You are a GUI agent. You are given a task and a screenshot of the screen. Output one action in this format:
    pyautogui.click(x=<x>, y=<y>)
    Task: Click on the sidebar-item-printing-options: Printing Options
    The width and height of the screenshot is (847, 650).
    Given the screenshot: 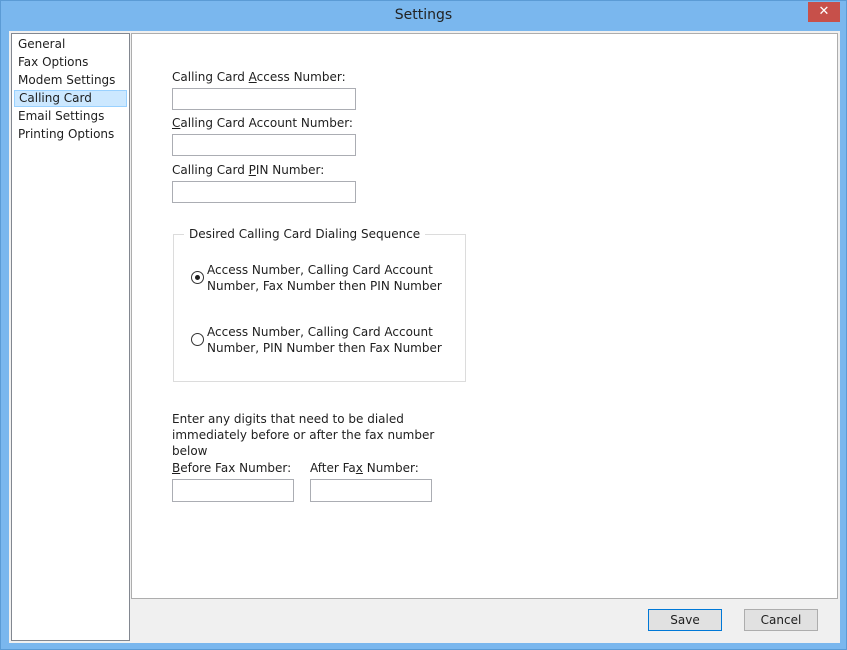 What is the action you would take?
    pyautogui.click(x=70, y=134)
    